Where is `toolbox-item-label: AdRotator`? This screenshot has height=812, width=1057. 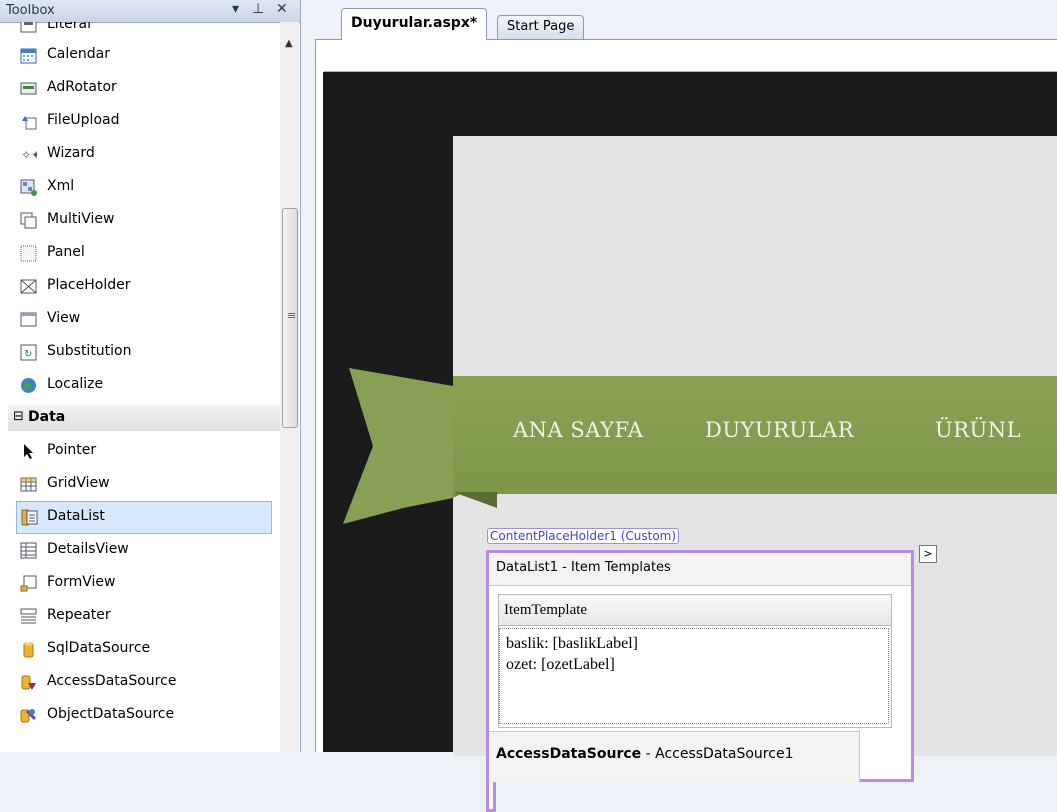
toolbox-item-label: AdRotator is located at coordinates (82, 87).